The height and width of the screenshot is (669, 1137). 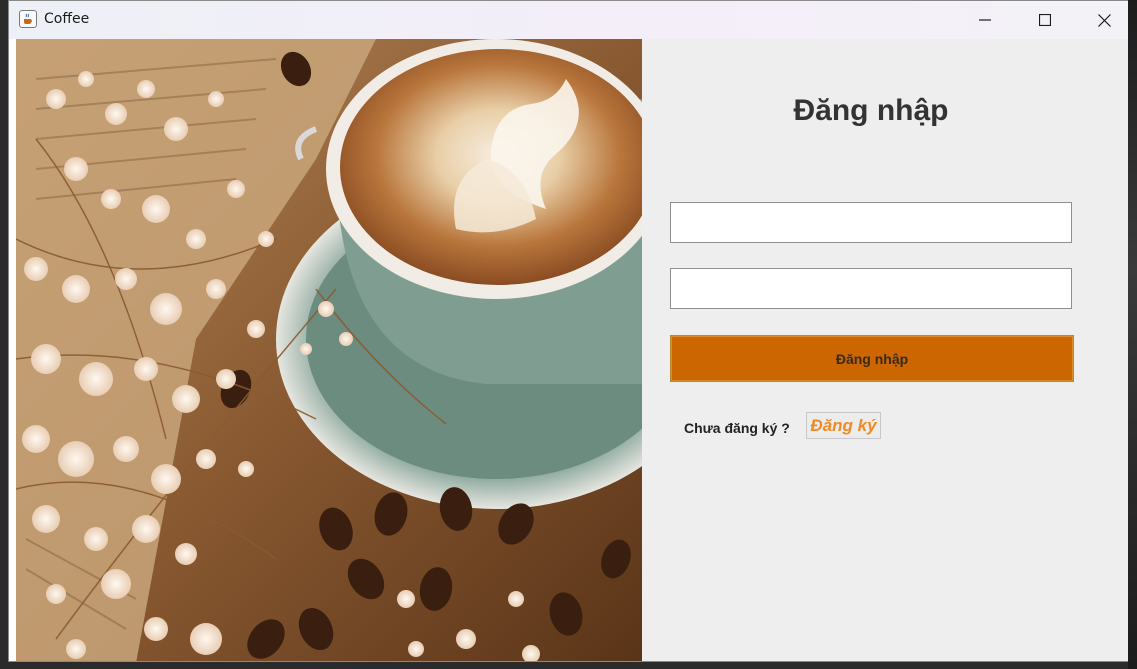 I want to click on login-button: Đăng nhập, so click(x=872, y=358).